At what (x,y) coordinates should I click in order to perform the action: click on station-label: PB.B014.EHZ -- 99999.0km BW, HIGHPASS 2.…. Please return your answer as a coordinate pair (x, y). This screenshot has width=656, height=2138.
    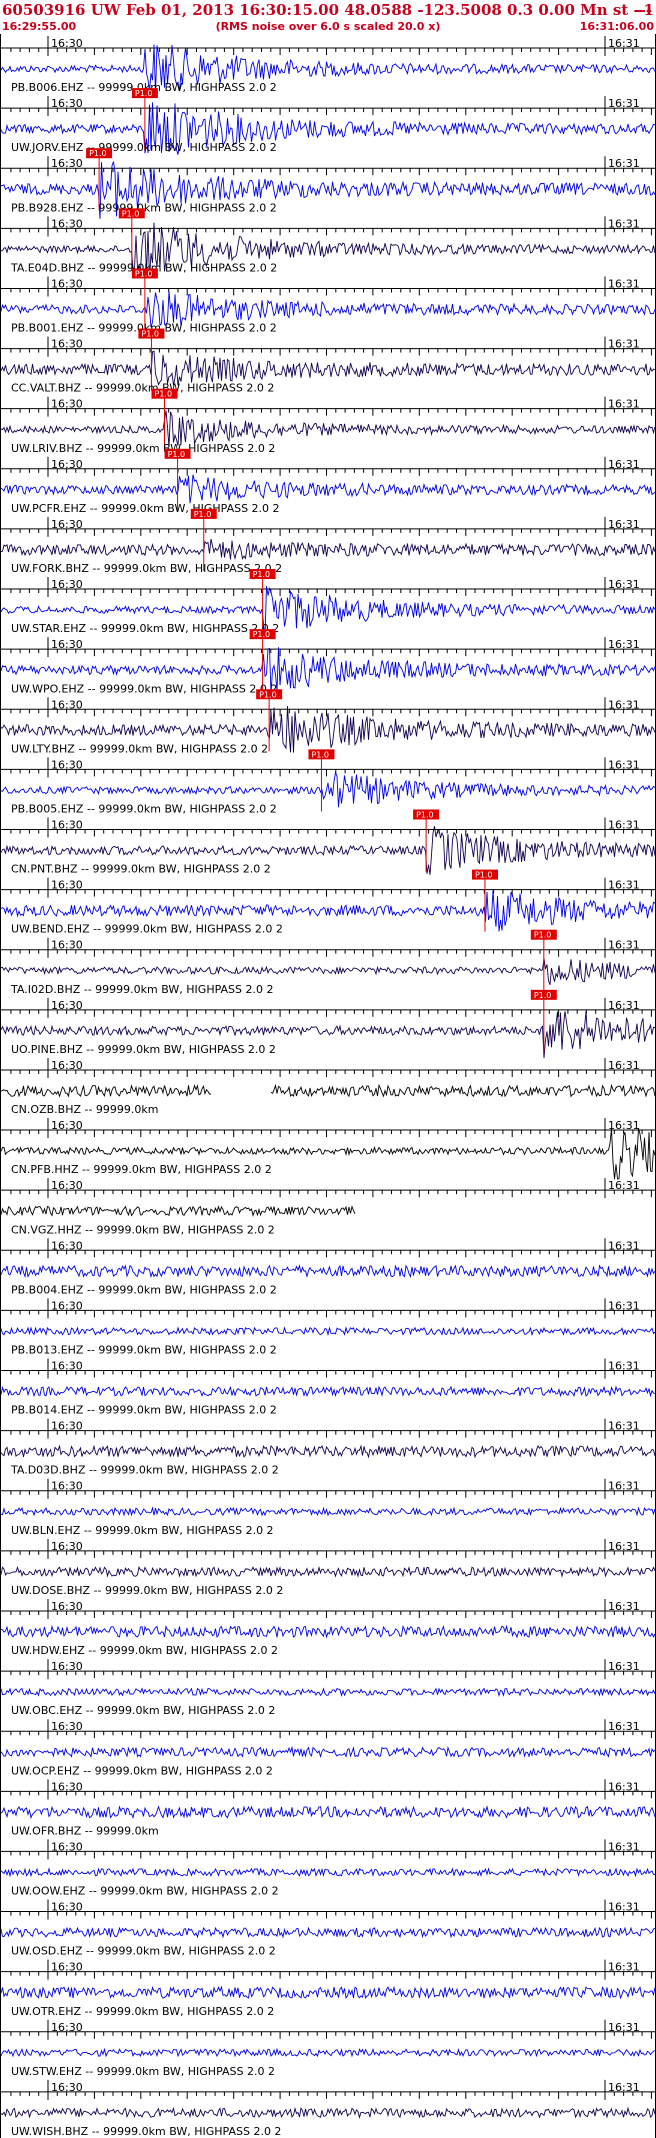
    Looking at the image, I should click on (144, 1410).